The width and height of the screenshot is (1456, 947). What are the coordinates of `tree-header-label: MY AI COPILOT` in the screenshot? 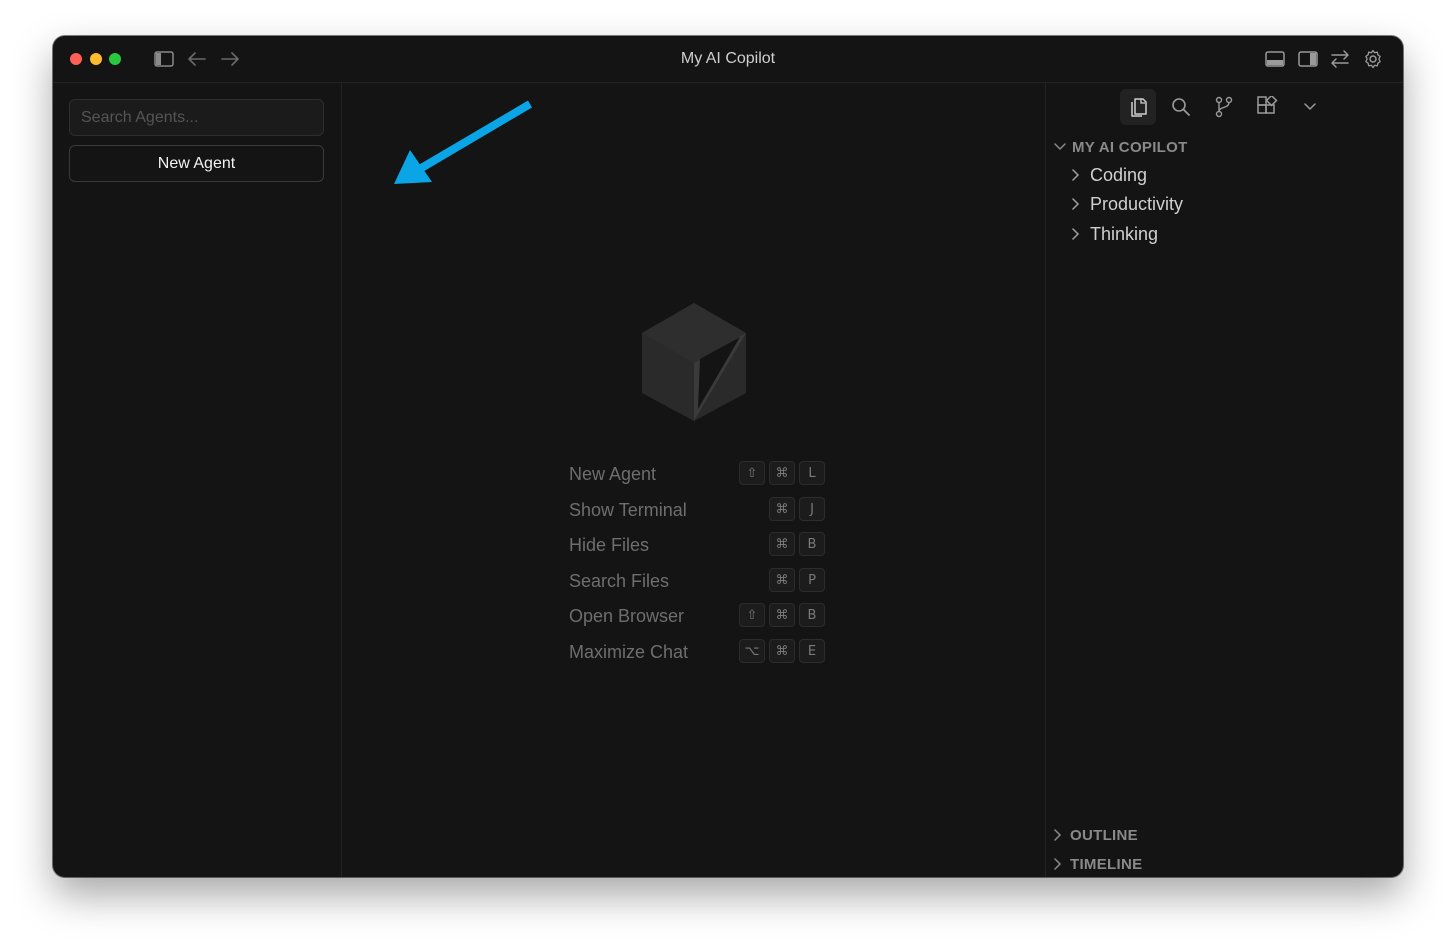 It's located at (1130, 147).